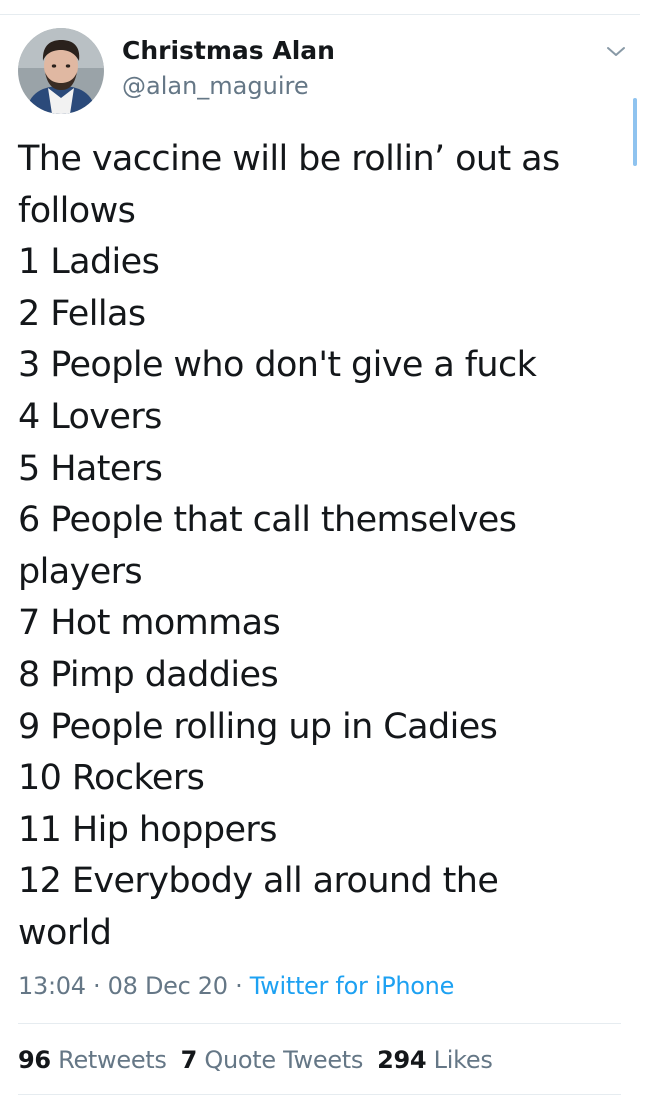 This screenshot has height=1105, width=654. I want to click on tweet-source-link: Twitter for iPhone, so click(352, 986).